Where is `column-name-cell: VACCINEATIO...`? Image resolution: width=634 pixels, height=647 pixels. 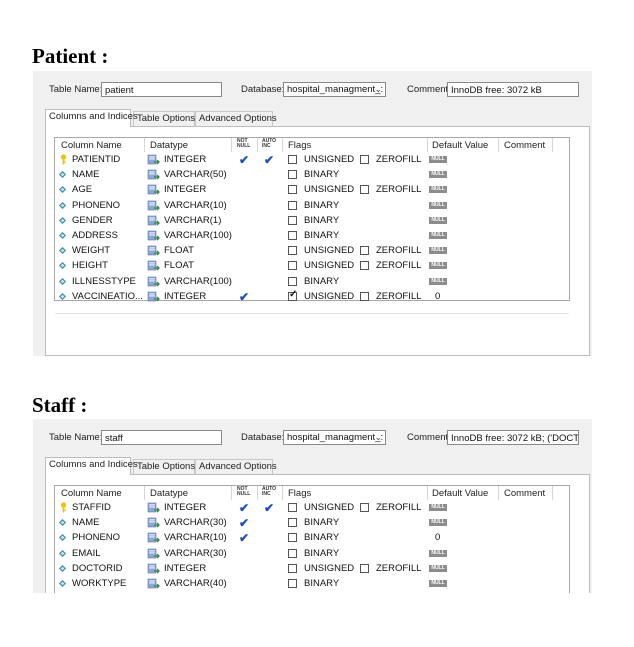 column-name-cell: VACCINEATIO... is located at coordinates (107, 296).